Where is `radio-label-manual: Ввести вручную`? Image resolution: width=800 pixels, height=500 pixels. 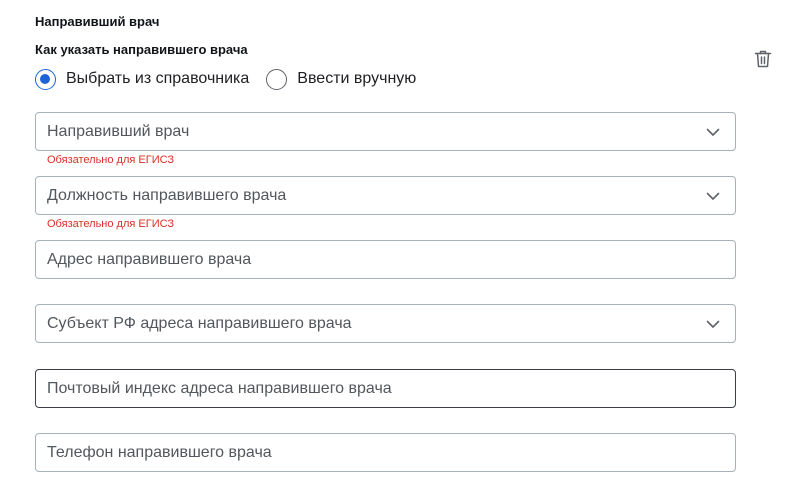
radio-label-manual: Ввести вручную is located at coordinates (357, 78).